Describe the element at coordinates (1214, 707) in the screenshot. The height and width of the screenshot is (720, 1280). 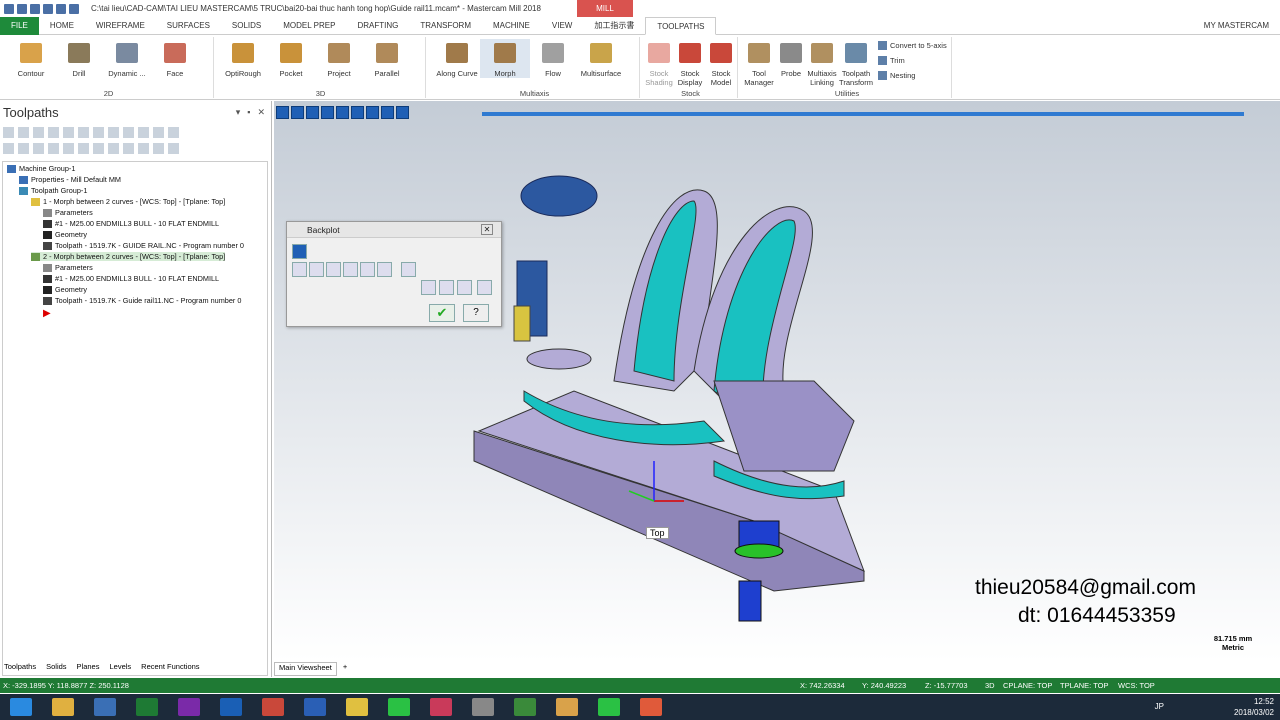
I see `system-tray: JP 12:52 2018/03/02` at that location.